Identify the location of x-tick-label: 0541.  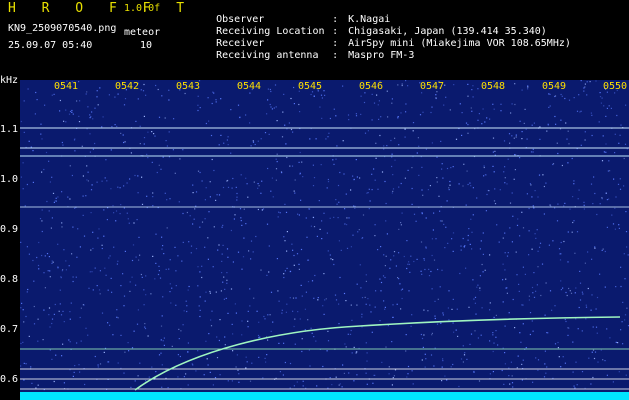
(66, 86).